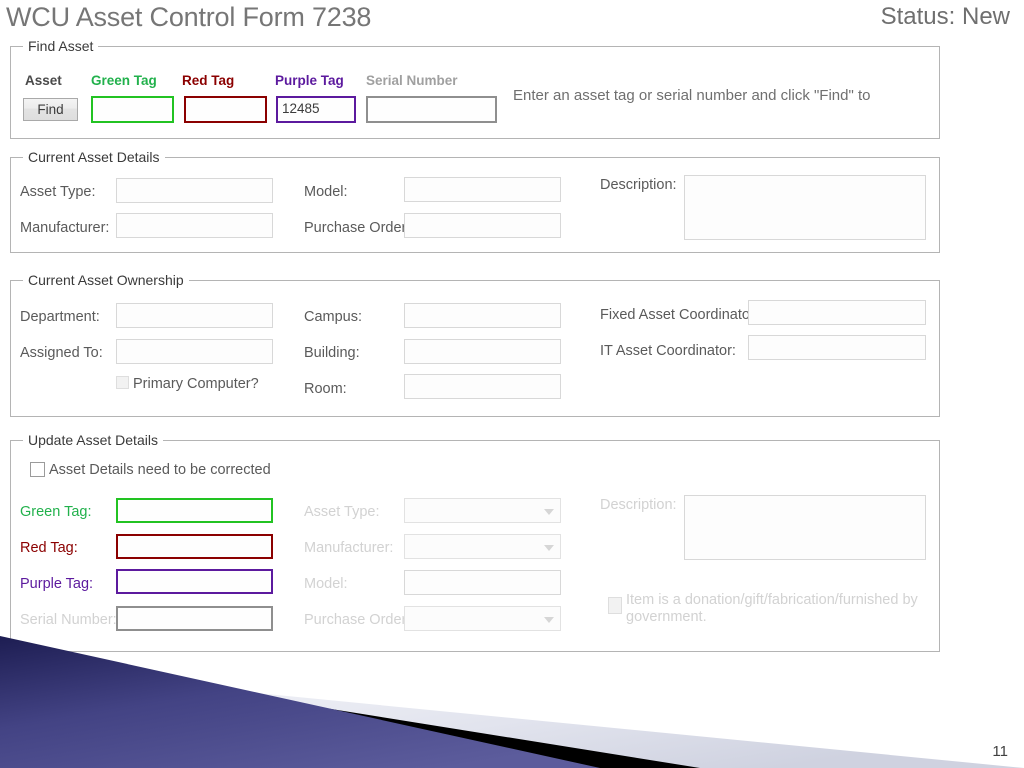 The width and height of the screenshot is (1024, 768). What do you see at coordinates (60, 317) in the screenshot?
I see `department-label: Department:` at bounding box center [60, 317].